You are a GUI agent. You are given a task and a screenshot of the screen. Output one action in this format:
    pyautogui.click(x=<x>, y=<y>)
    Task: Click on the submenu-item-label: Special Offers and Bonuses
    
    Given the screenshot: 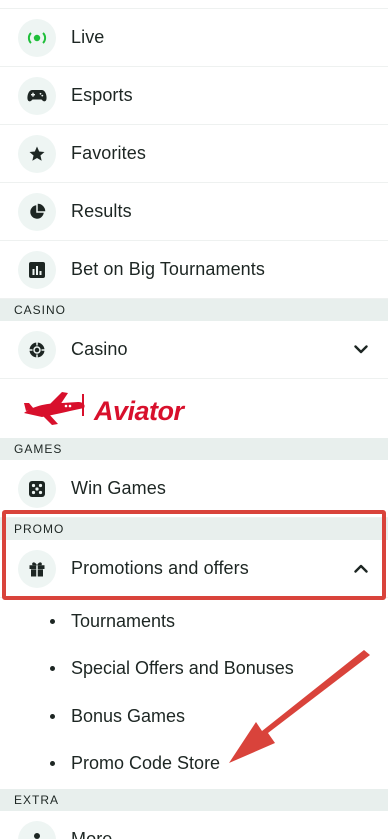 What is the action you would take?
    pyautogui.click(x=182, y=667)
    